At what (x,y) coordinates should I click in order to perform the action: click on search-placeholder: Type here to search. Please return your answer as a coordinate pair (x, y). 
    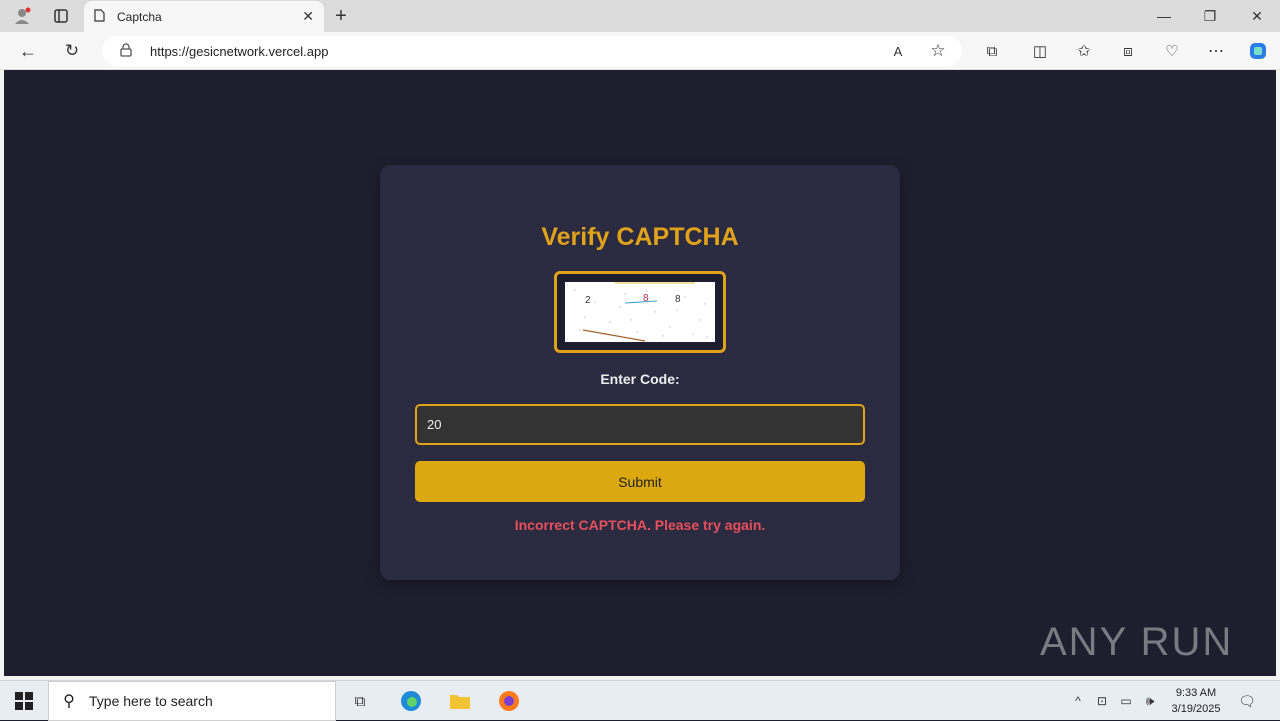
    Looking at the image, I should click on (151, 701).